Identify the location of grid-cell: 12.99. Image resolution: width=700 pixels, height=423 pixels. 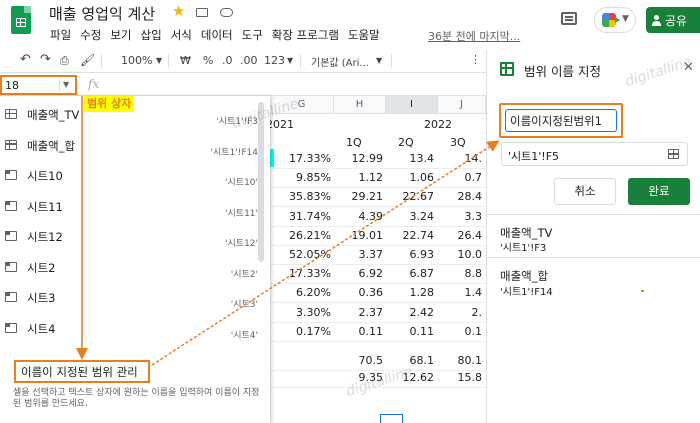
(368, 158).